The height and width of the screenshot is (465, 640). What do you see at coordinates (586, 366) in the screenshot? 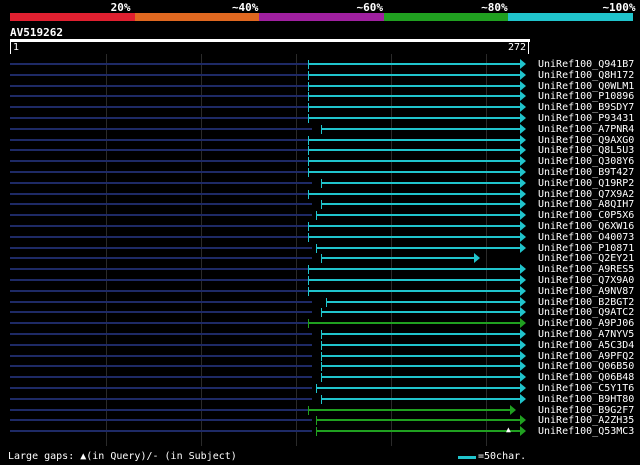
I see `hit-label: UniRef100_Q06B50` at bounding box center [586, 366].